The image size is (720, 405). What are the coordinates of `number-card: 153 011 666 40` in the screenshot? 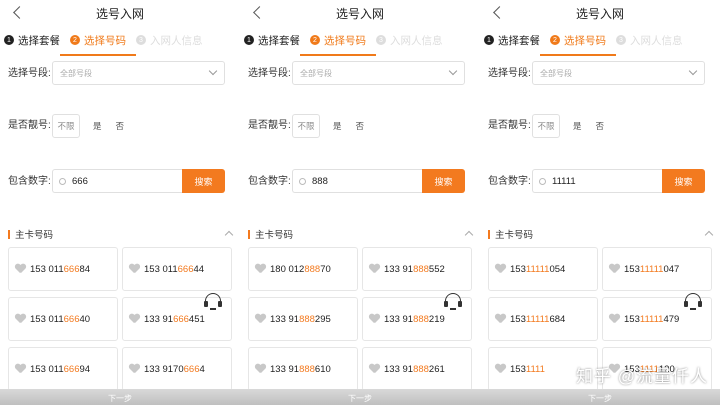 It's located at (63, 319).